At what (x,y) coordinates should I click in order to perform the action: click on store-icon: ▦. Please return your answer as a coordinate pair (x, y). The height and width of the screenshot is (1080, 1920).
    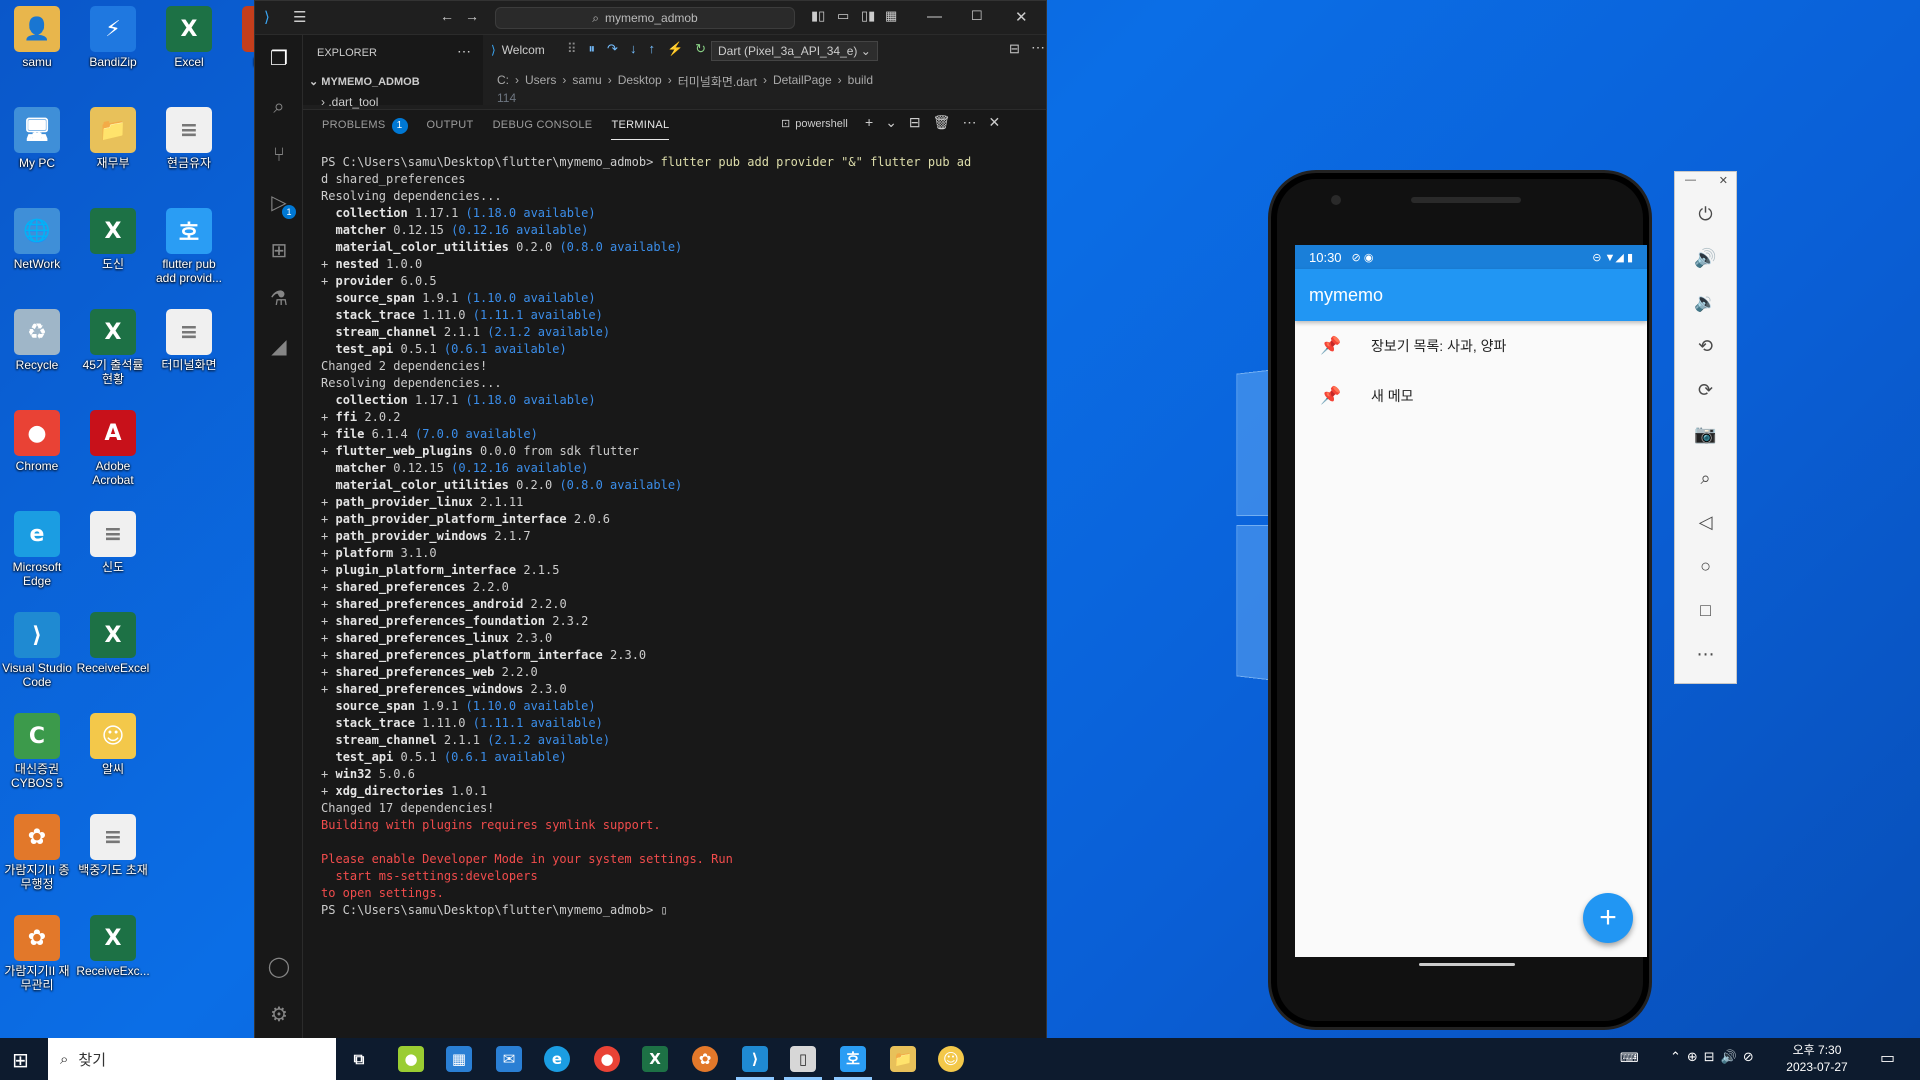
    Looking at the image, I should click on (459, 1059).